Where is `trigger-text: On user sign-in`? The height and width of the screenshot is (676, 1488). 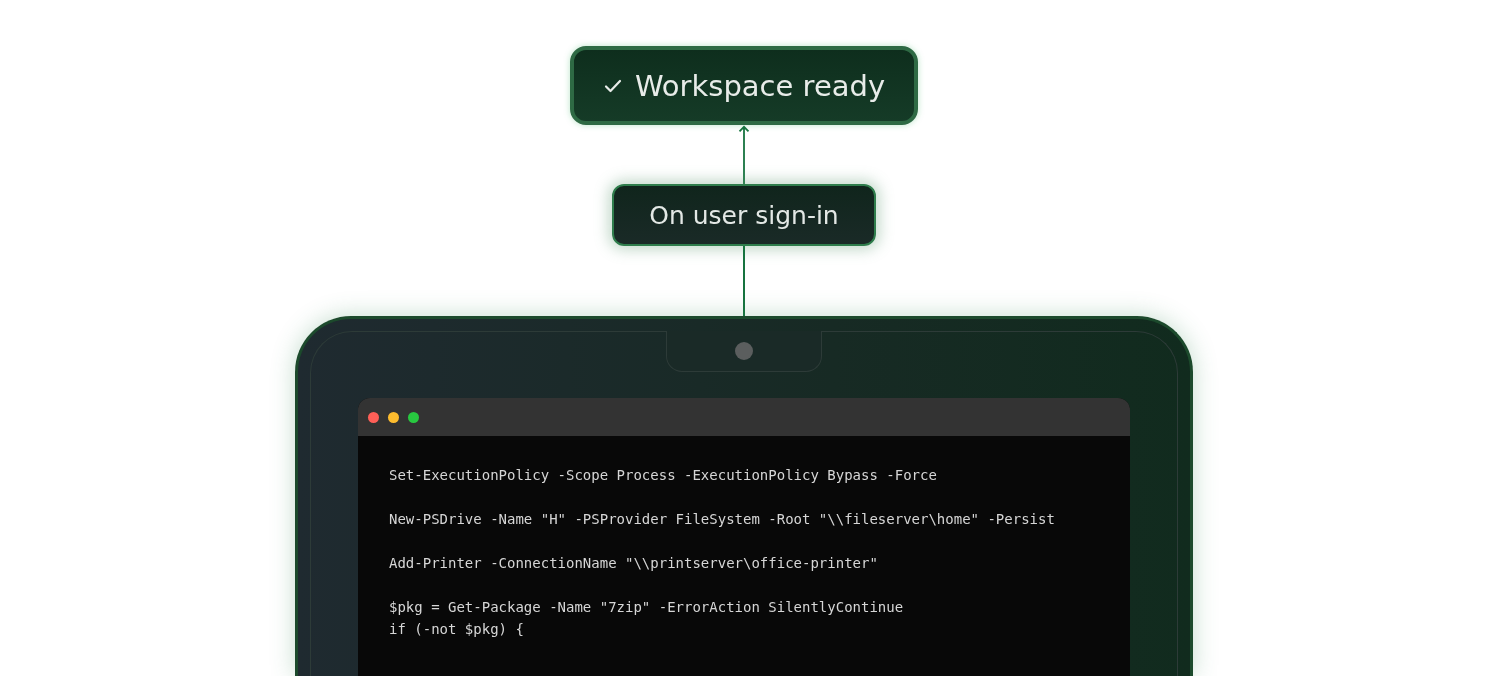
trigger-text: On user sign-in is located at coordinates (744, 215).